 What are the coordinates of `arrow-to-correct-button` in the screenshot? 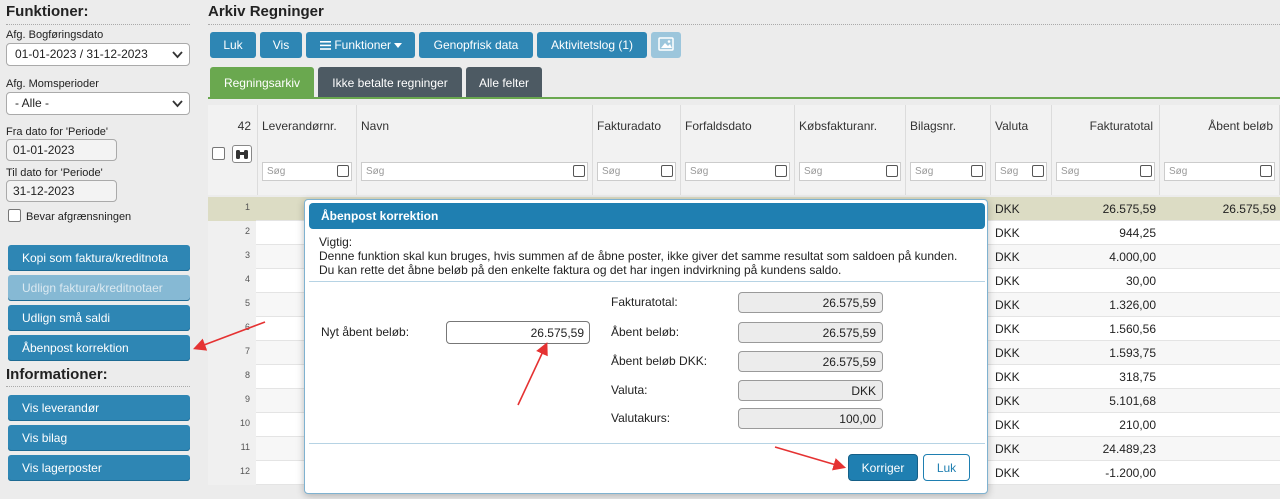 It's located at (810, 458).